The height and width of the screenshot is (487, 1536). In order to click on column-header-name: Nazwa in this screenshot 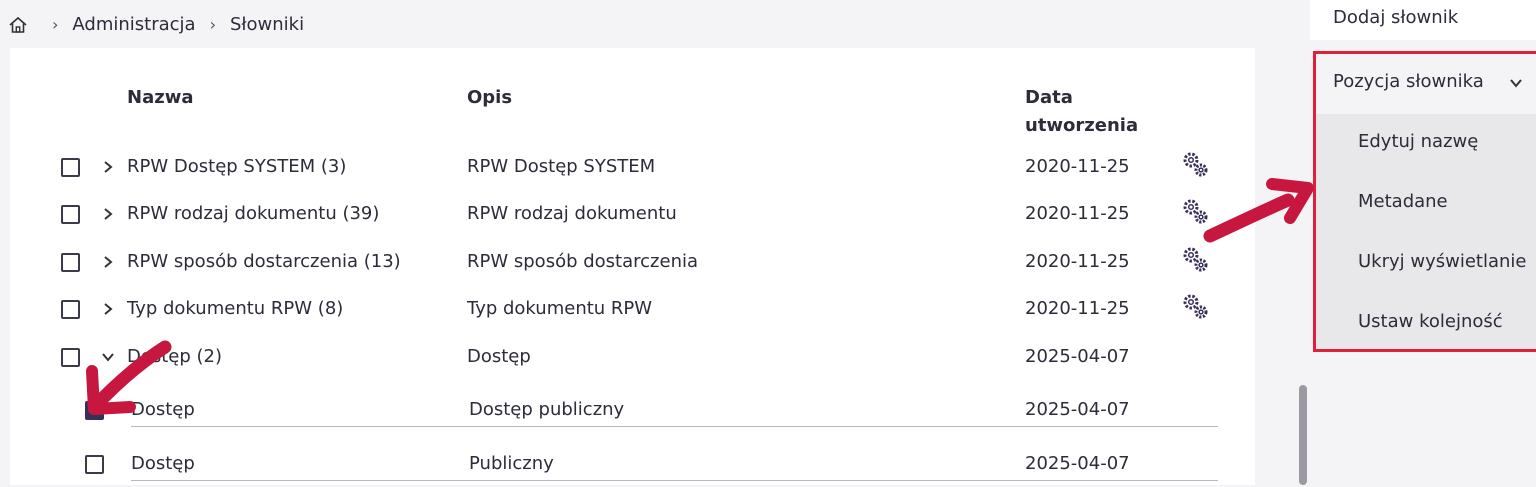, I will do `click(160, 98)`.